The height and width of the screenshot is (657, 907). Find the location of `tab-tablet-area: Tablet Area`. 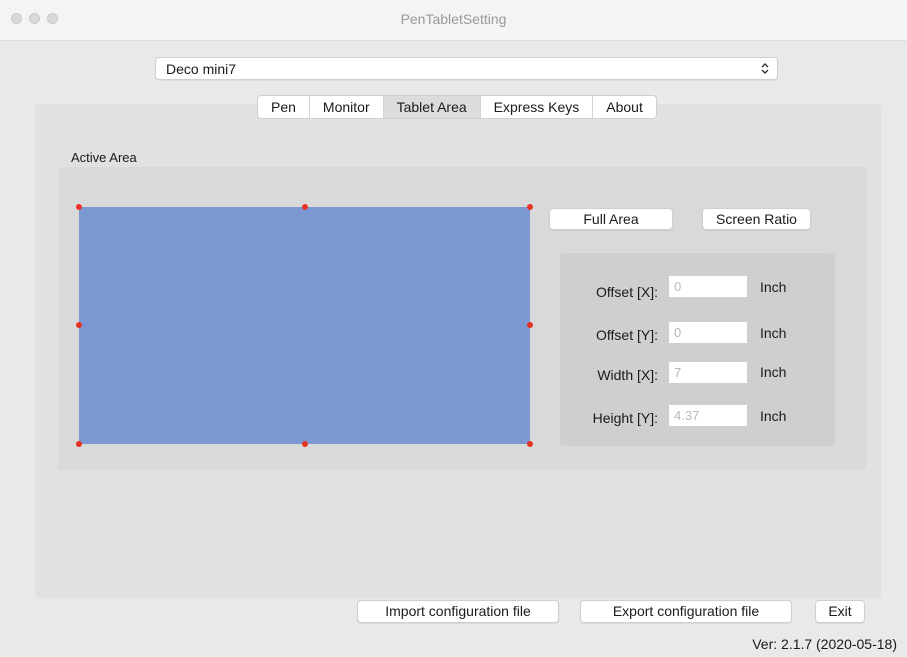

tab-tablet-area: Tablet Area is located at coordinates (432, 107).